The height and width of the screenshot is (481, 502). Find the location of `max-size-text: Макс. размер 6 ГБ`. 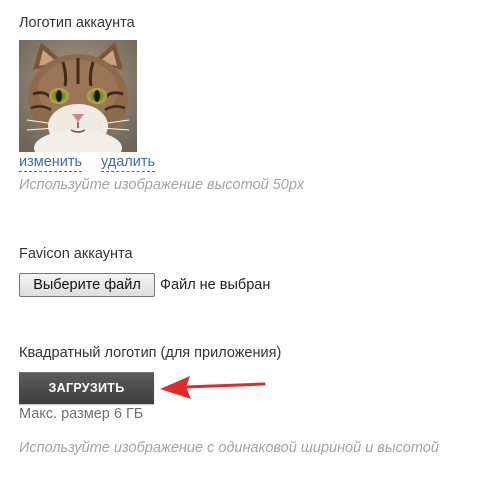

max-size-text: Макс. размер 6 ГБ is located at coordinates (81, 414).